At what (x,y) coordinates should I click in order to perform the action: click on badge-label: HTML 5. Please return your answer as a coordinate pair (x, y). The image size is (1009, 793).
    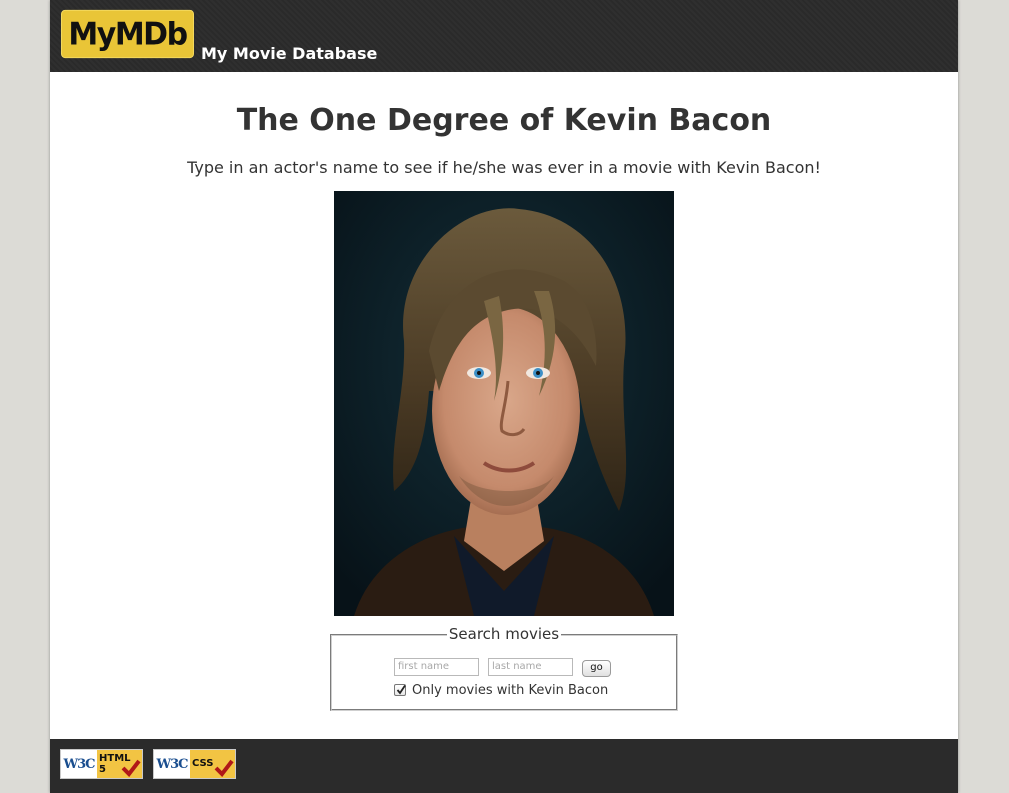
    Looking at the image, I should click on (119, 764).